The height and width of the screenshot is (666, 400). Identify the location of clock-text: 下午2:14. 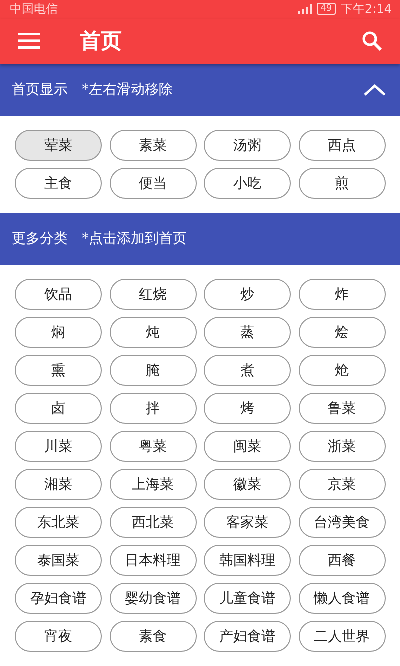
(366, 9).